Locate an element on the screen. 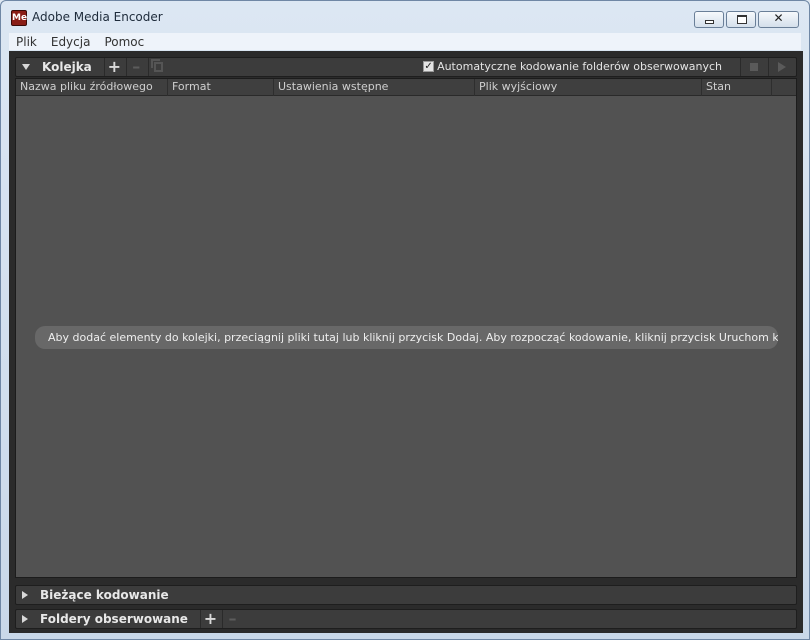 The width and height of the screenshot is (810, 640). column-output-file: Plik wyjściowy is located at coordinates (588, 87).